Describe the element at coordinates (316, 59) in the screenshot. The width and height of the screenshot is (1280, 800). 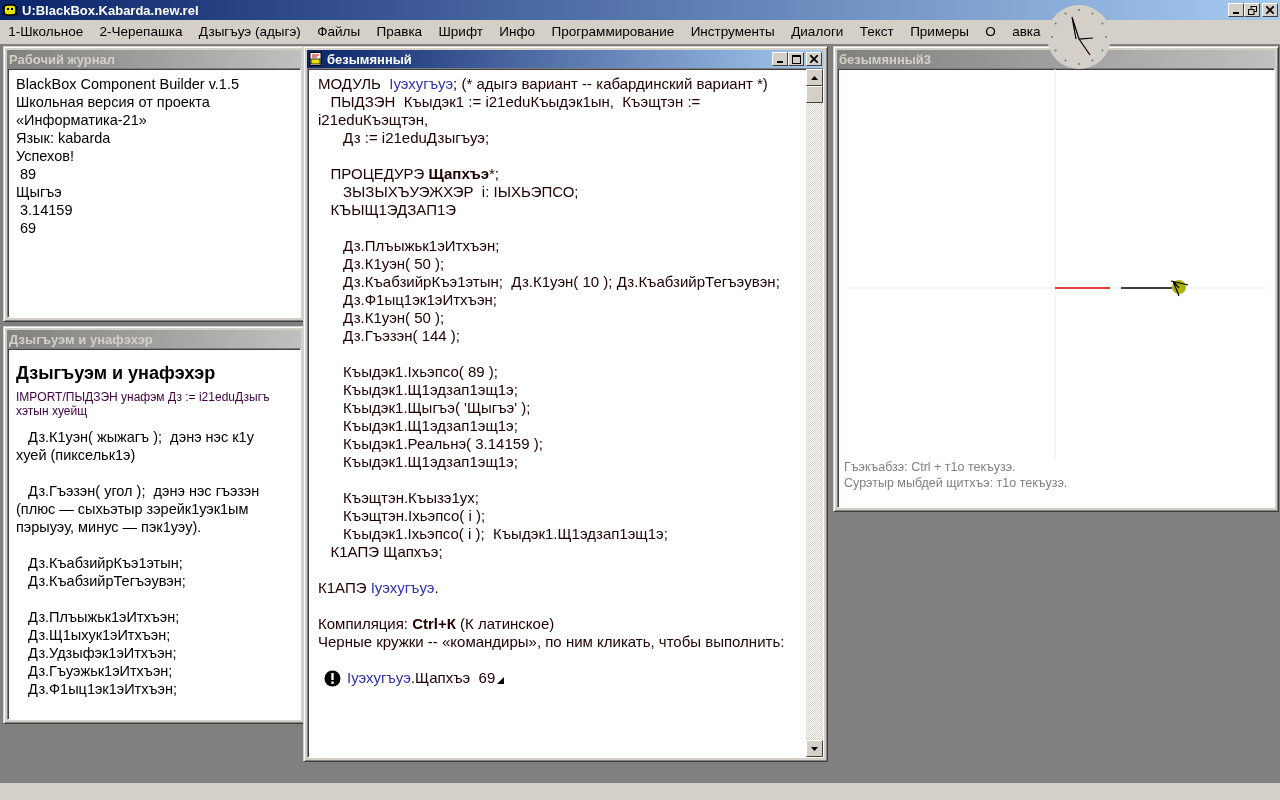
I see `document-icon` at that location.